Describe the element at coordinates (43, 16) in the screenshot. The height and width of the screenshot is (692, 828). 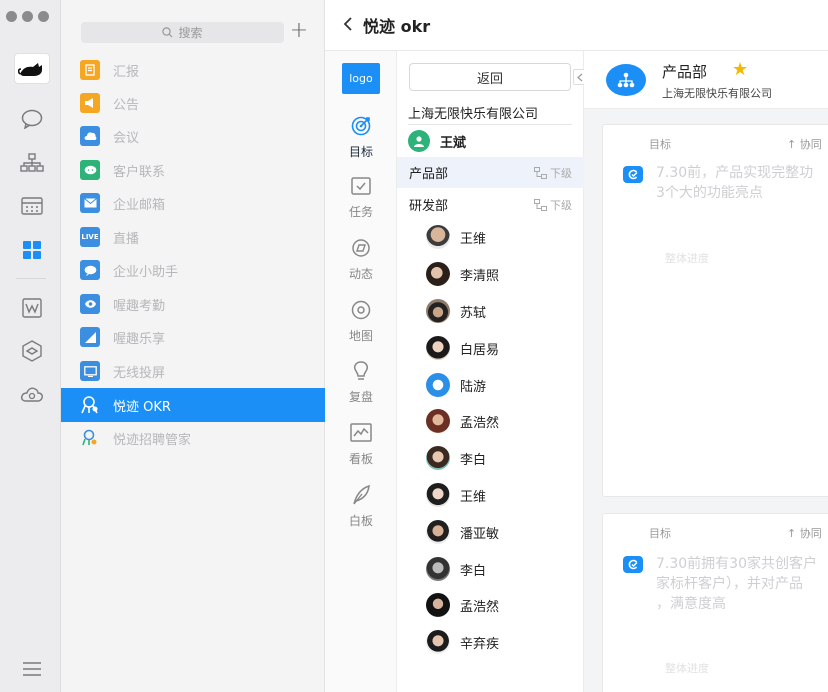
I see `maximize-window-button` at that location.